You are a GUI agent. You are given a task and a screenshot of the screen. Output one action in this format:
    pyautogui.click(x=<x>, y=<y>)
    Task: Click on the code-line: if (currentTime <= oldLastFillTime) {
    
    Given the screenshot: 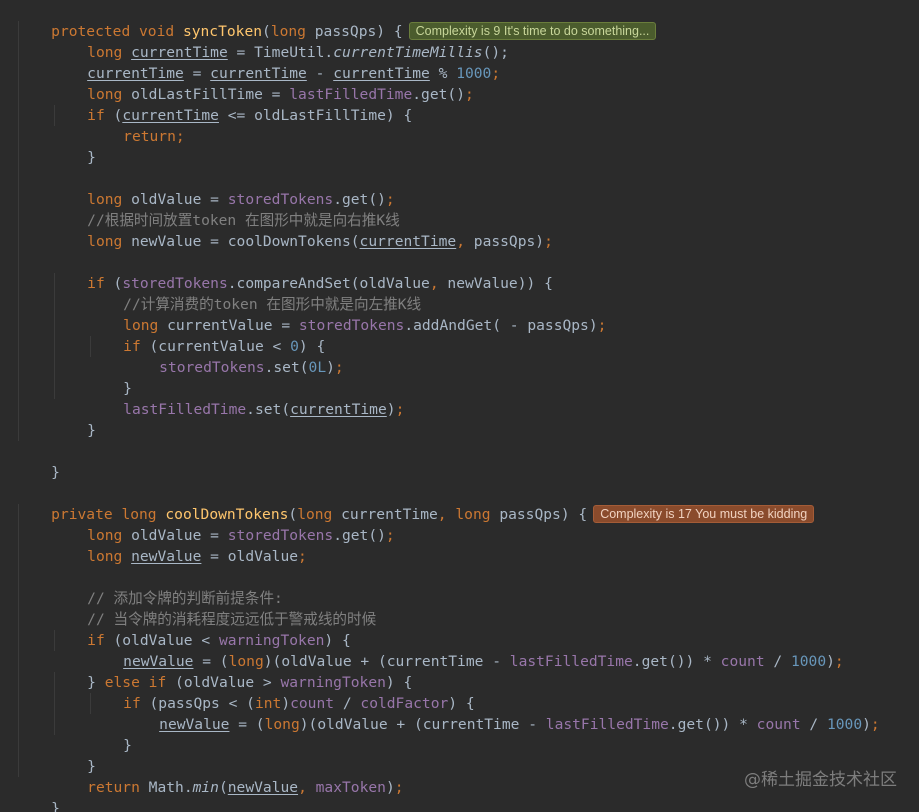 What is the action you would take?
    pyautogui.click(x=459, y=104)
    